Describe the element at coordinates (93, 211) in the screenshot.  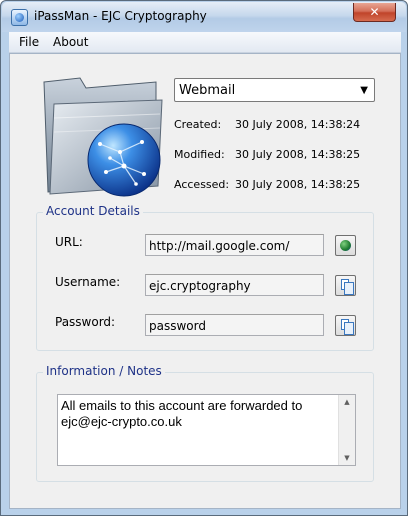
I see `account-details-title: Account Details` at that location.